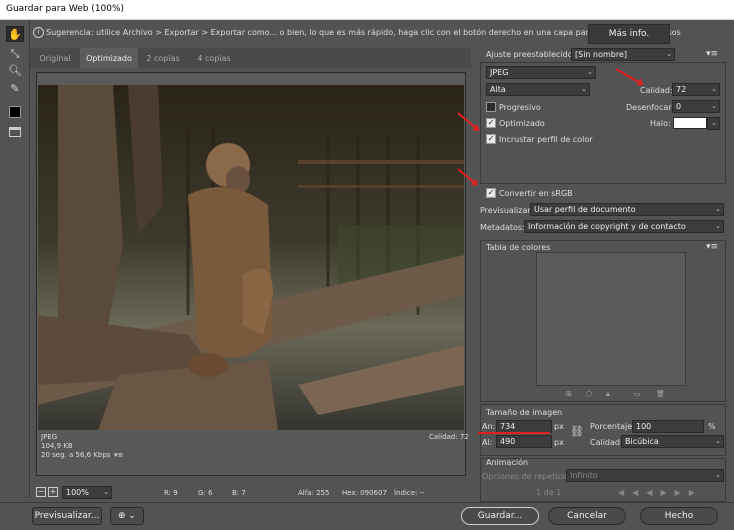 Image resolution: width=734 pixels, height=530 pixels. I want to click on delete-color-icon: 🗑︎, so click(660, 394).